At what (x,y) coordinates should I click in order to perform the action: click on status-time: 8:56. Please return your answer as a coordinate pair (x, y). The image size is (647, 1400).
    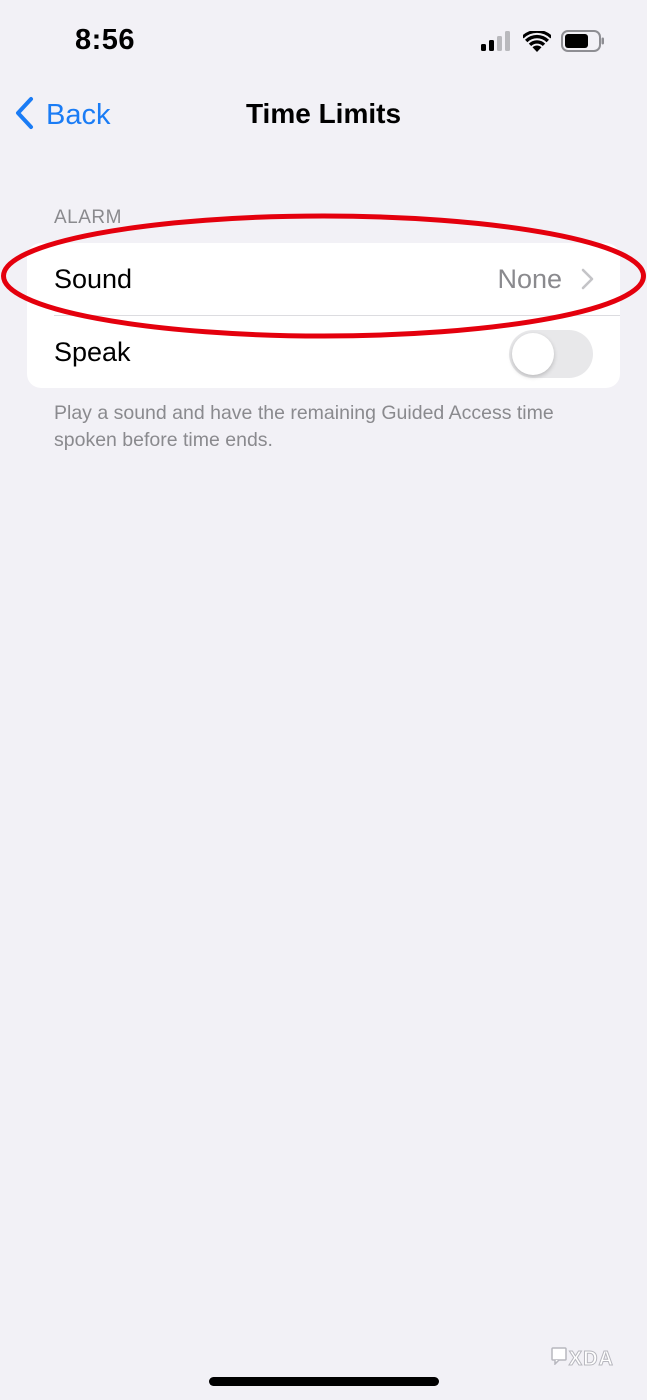
    Looking at the image, I should click on (105, 40).